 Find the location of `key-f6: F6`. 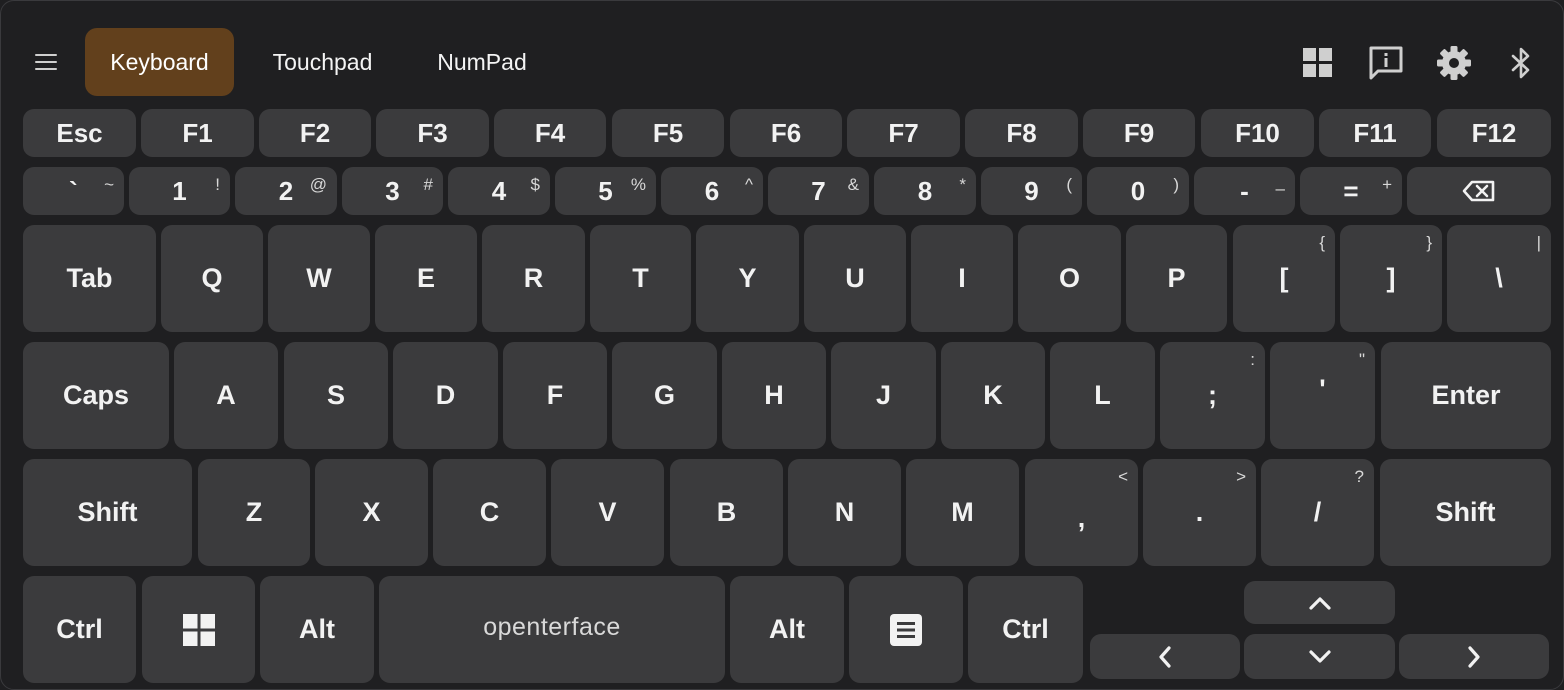

key-f6: F6 is located at coordinates (786, 133).